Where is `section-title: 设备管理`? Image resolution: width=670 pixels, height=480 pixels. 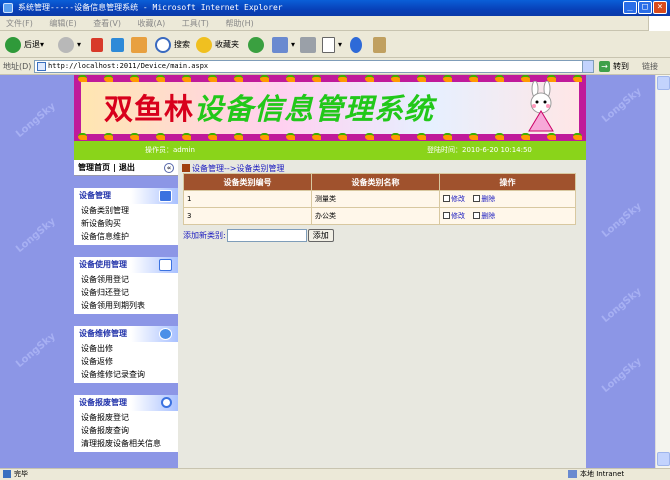 section-title: 设备管理 is located at coordinates (95, 195).